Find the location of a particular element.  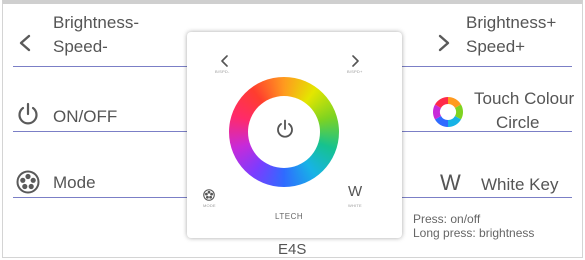

note-press-on-off: Press: on/off is located at coordinates (447, 219).